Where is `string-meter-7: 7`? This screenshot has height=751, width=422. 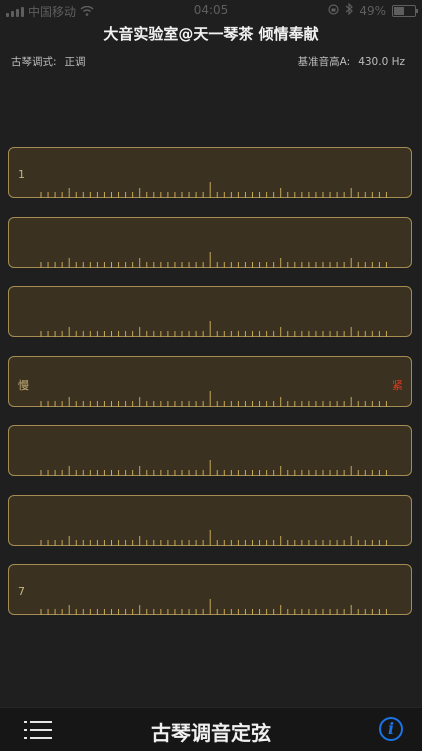 string-meter-7: 7 is located at coordinates (210, 589).